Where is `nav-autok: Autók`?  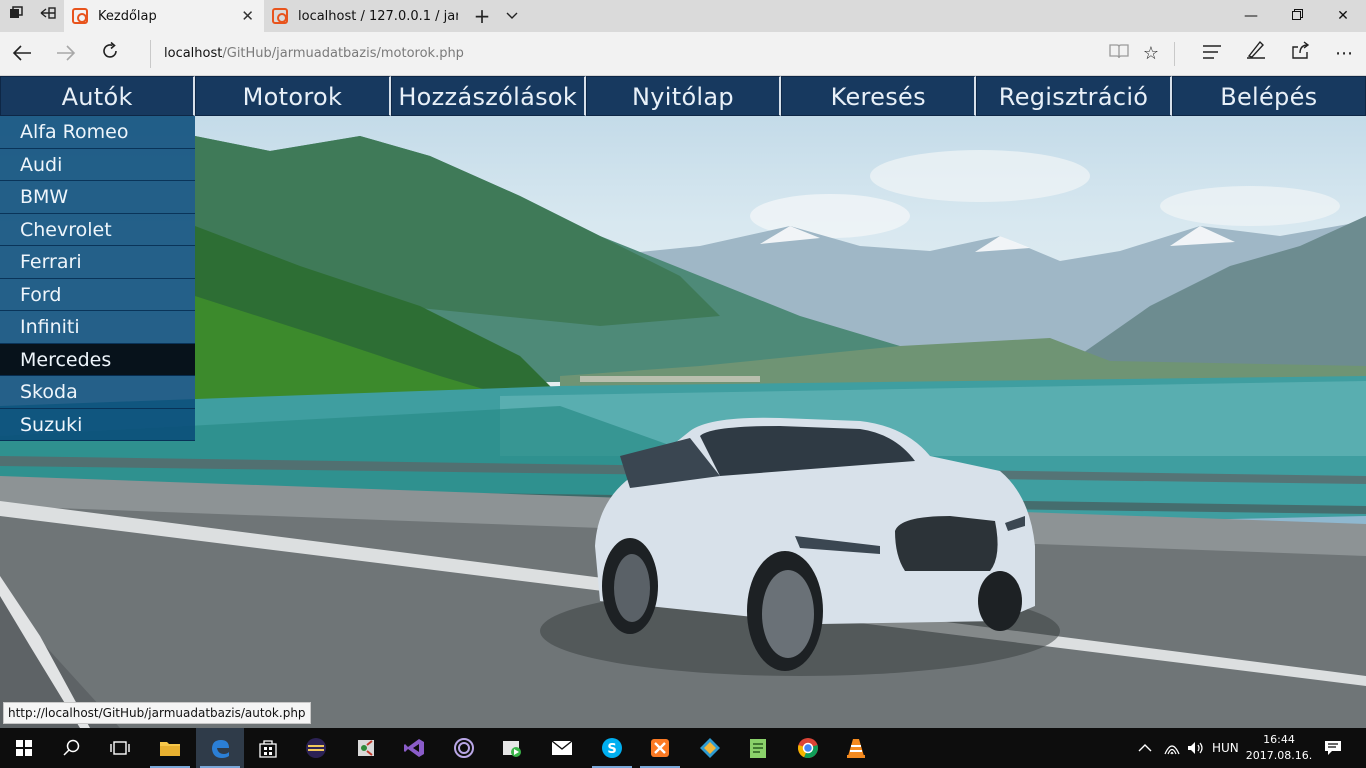 nav-autok: Autók is located at coordinates (98, 96).